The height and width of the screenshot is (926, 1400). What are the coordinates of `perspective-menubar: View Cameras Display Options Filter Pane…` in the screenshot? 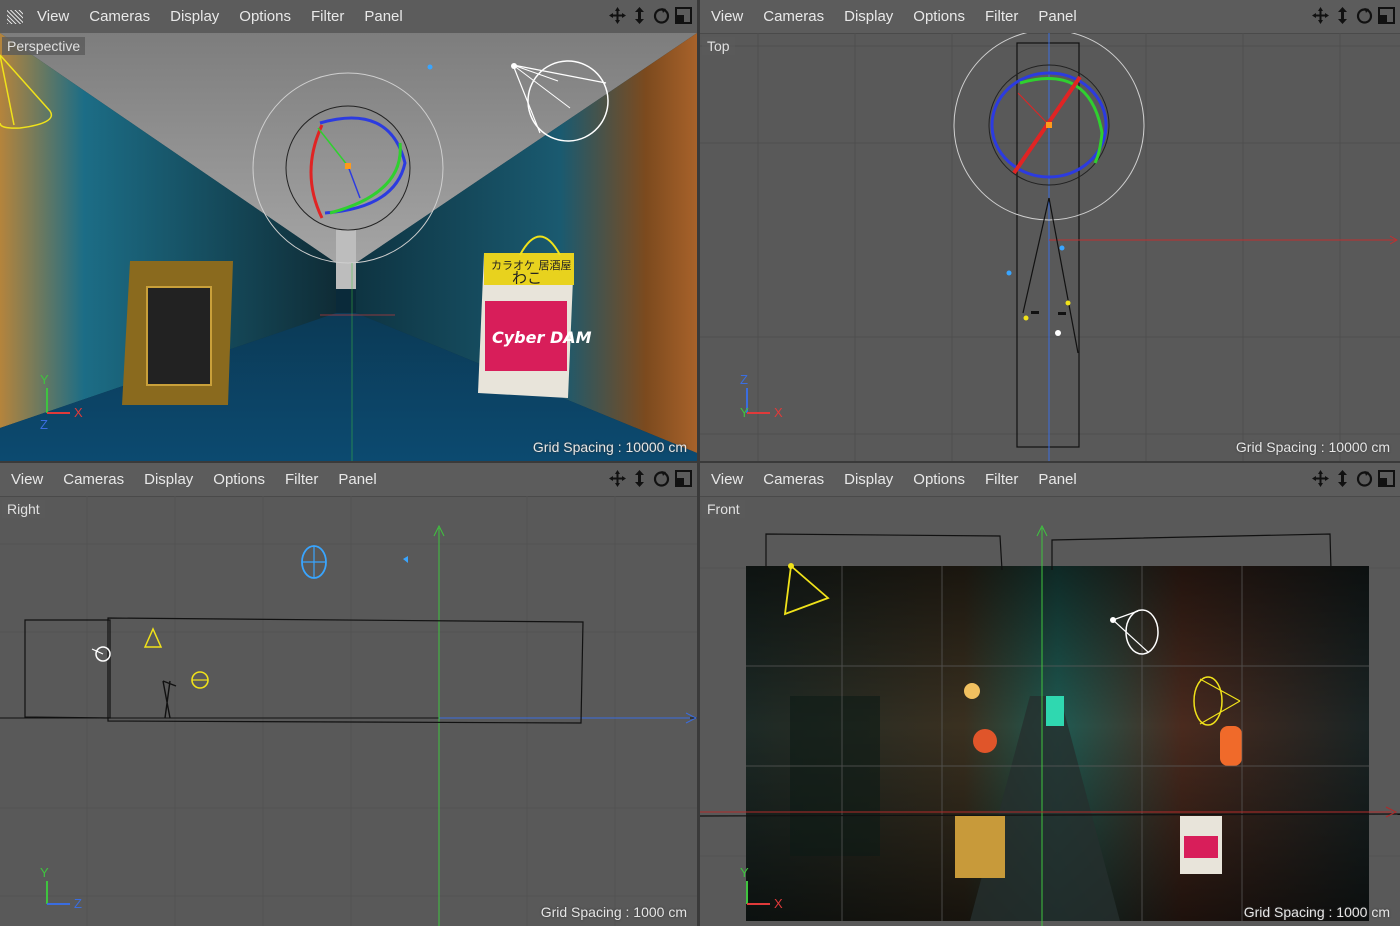 It's located at (348, 17).